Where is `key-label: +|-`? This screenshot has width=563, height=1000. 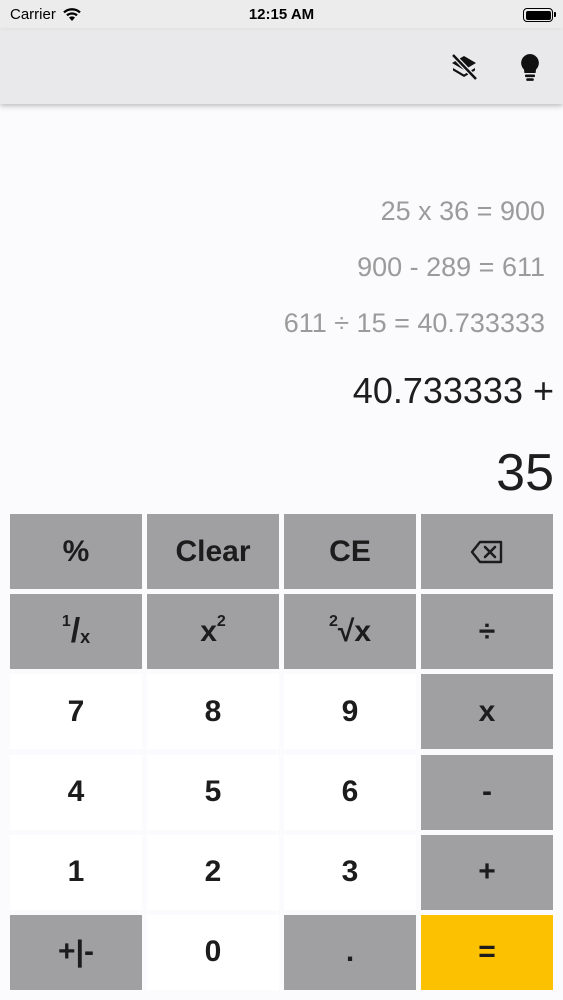 key-label: +|- is located at coordinates (76, 952).